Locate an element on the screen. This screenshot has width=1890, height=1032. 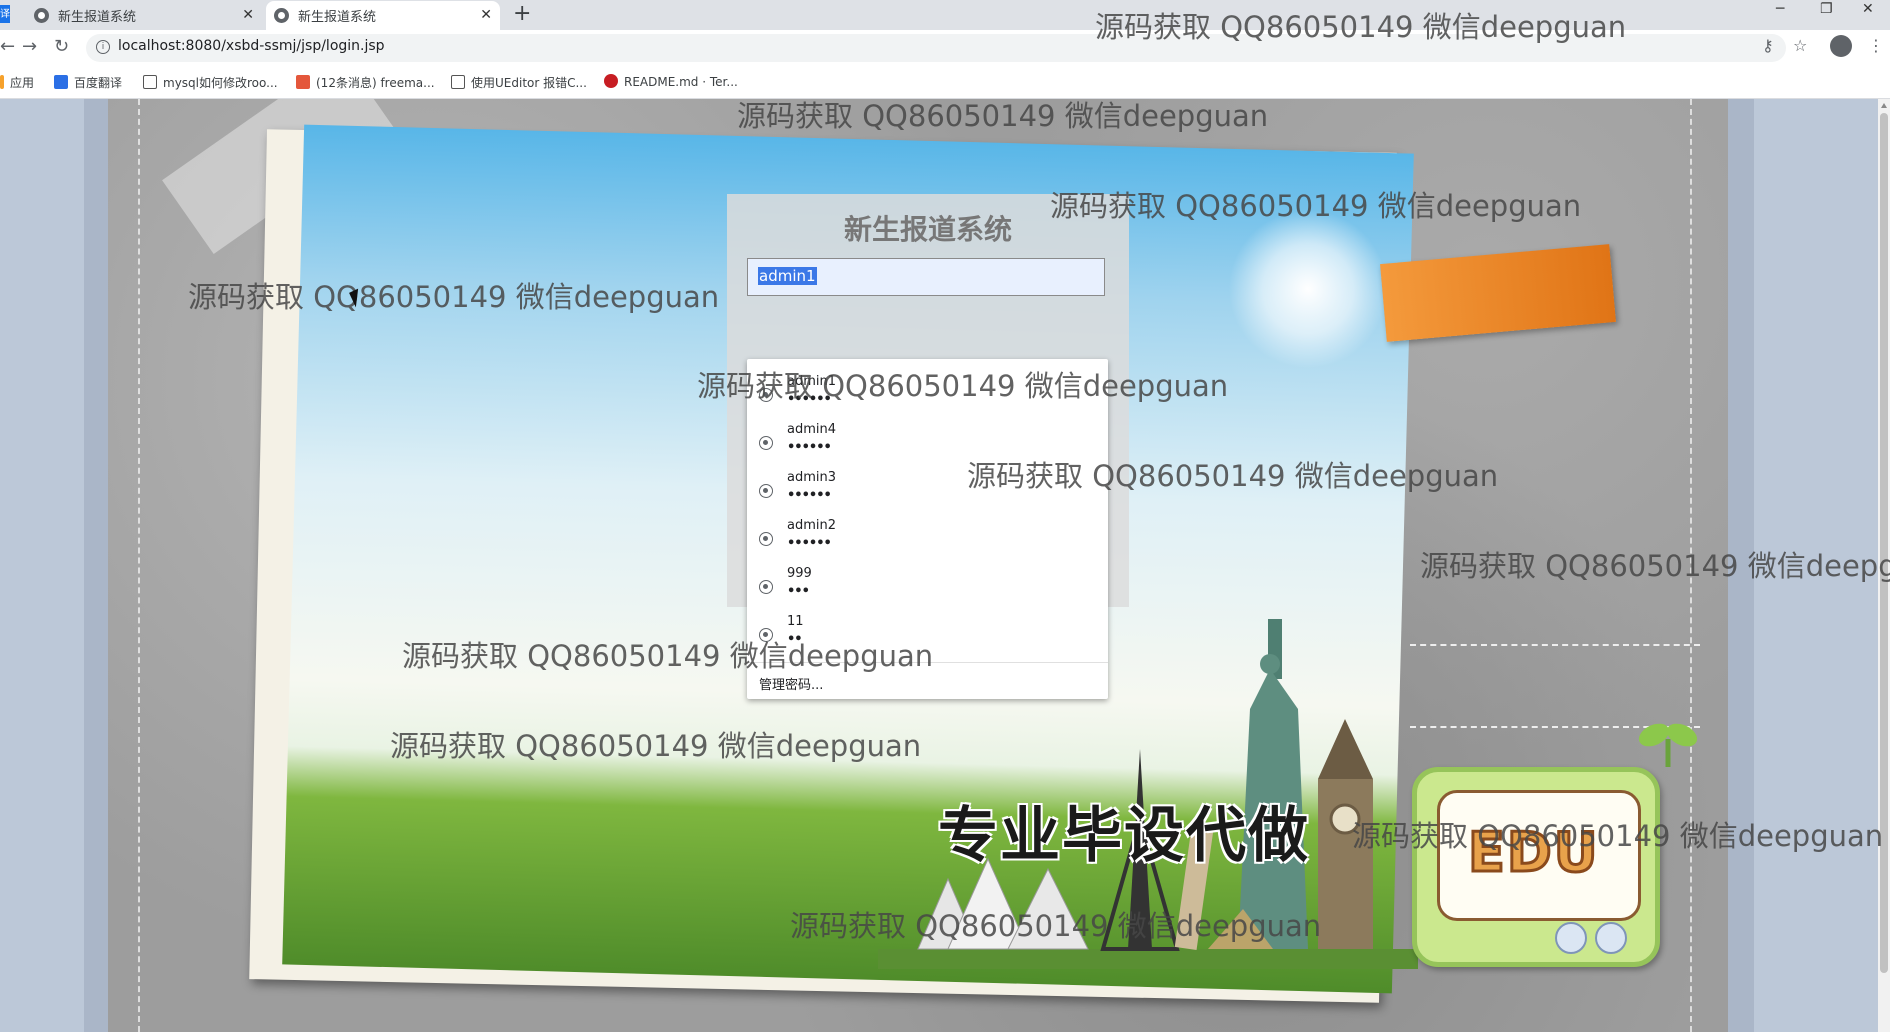
autofill-password: ••• is located at coordinates (798, 591).